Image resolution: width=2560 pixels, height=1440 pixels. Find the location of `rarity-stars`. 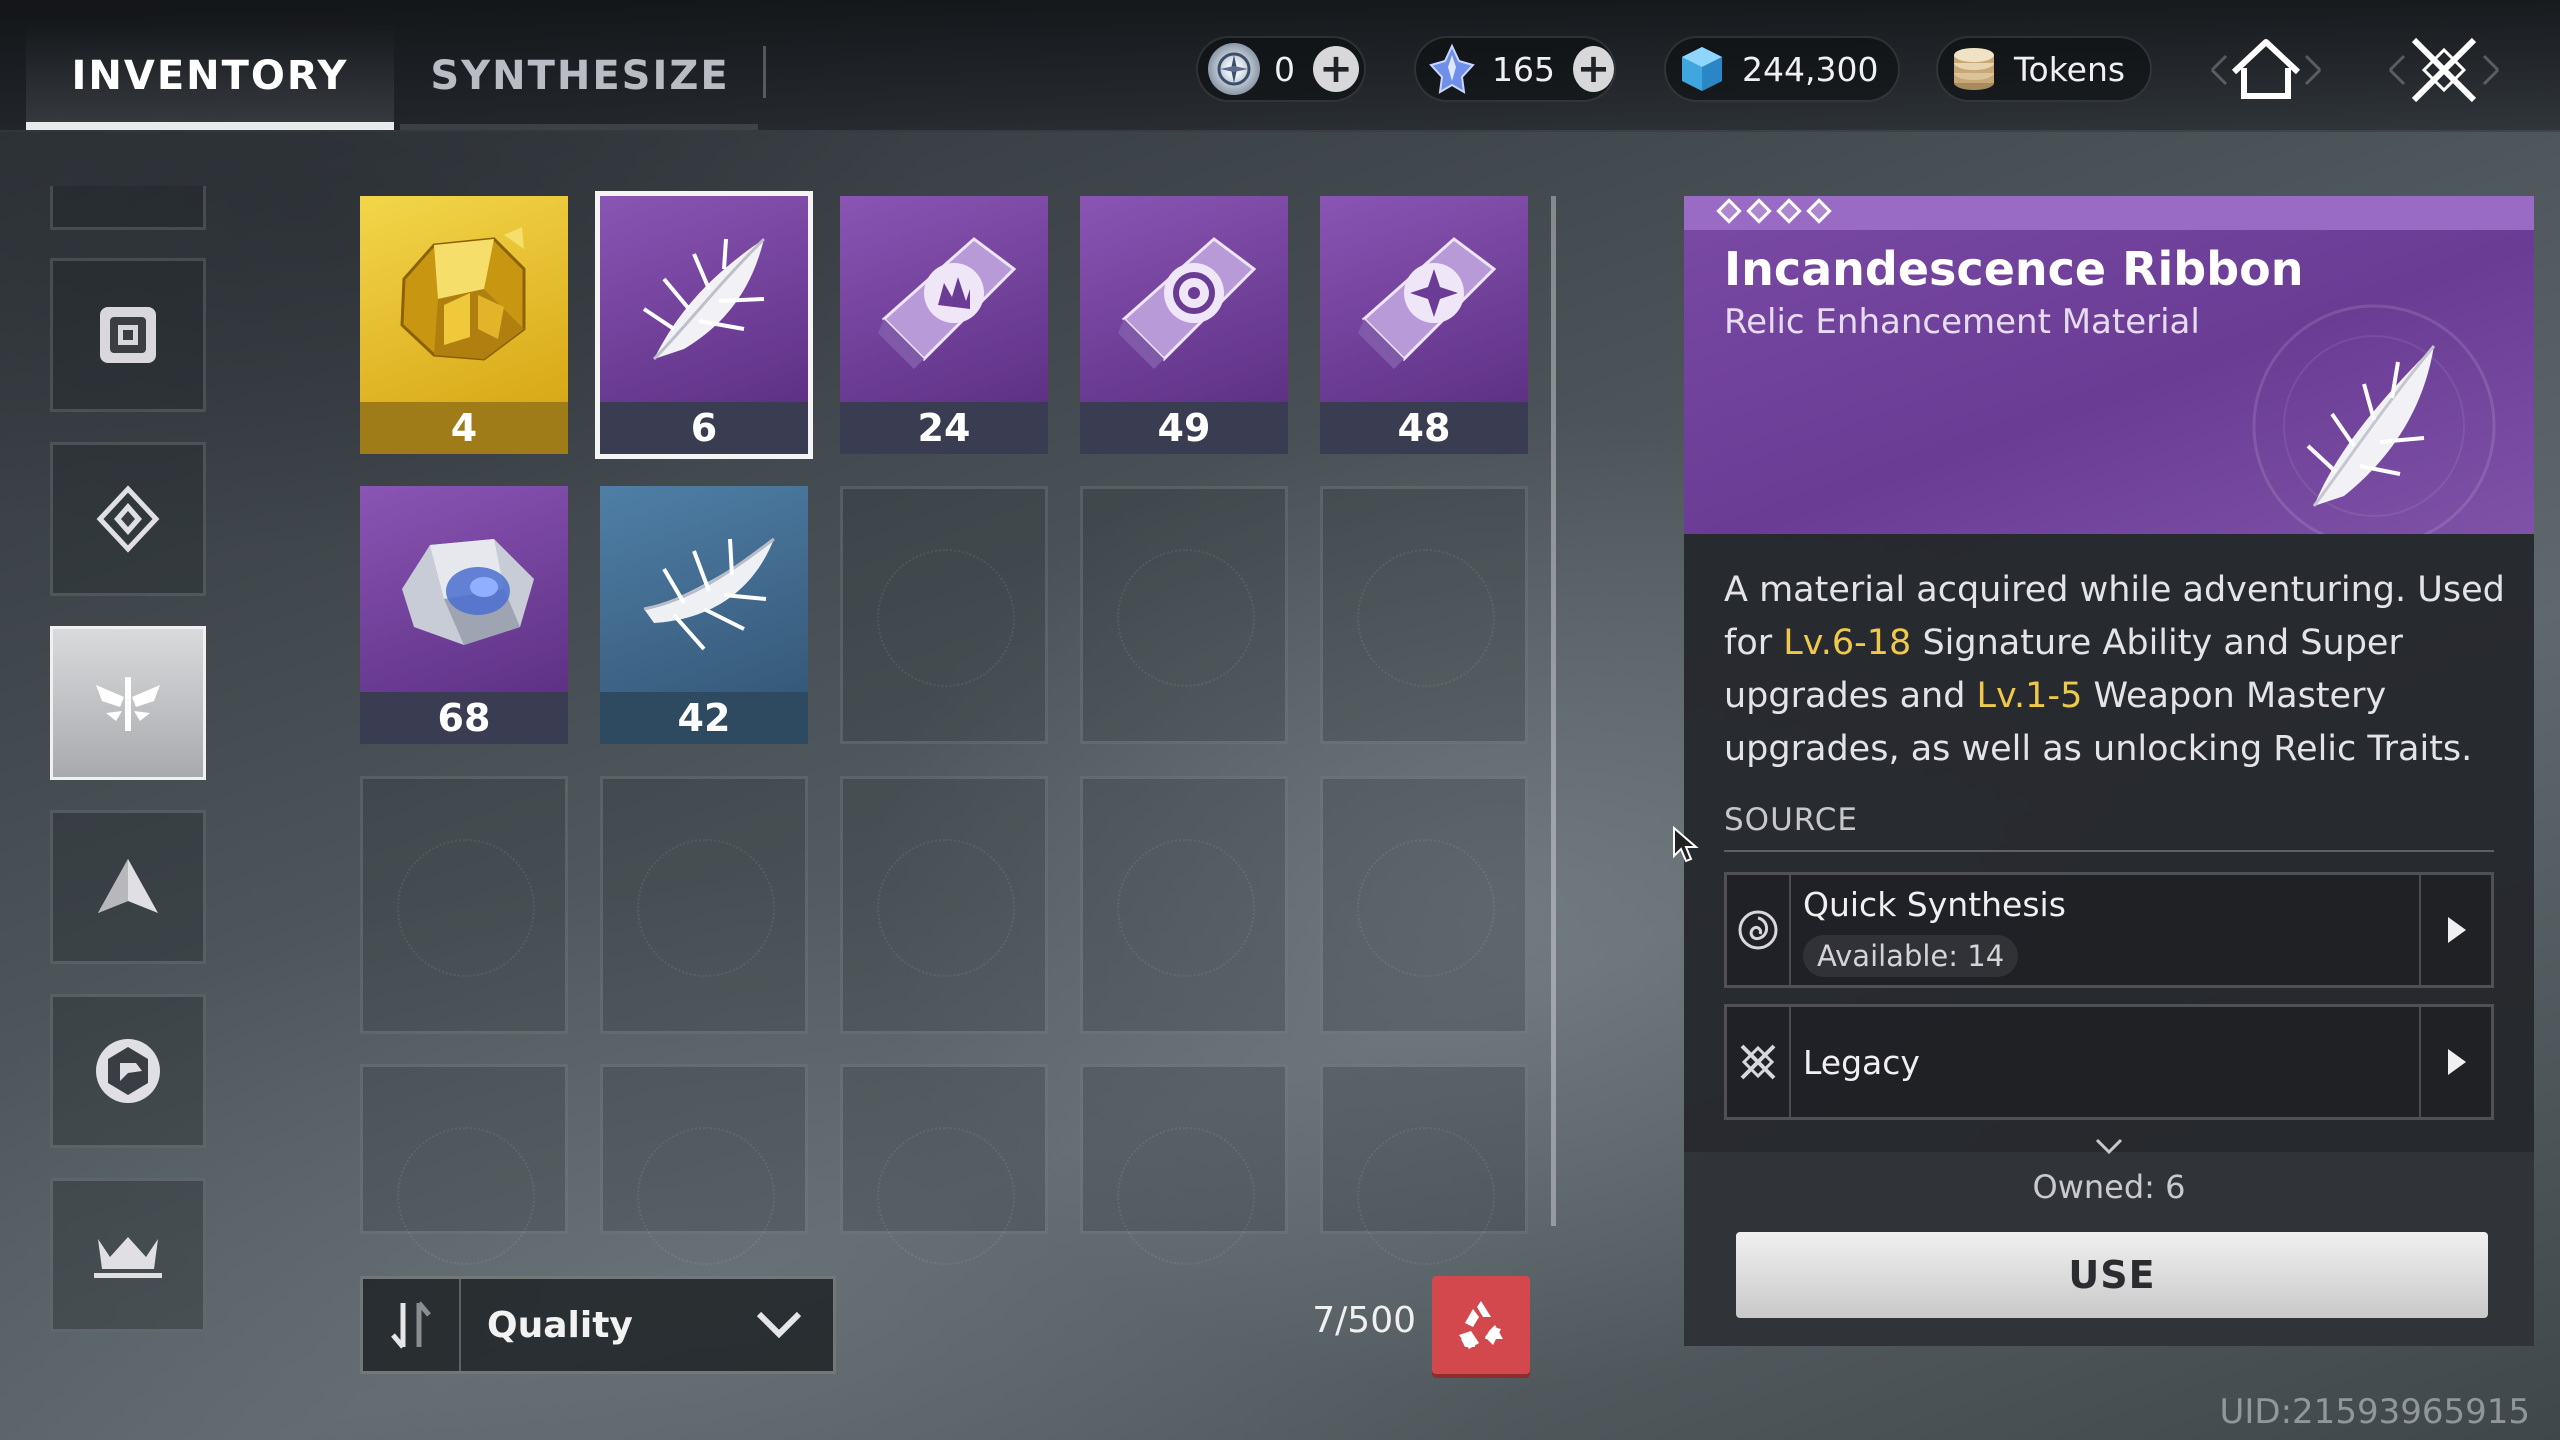

rarity-stars is located at coordinates (1774, 211).